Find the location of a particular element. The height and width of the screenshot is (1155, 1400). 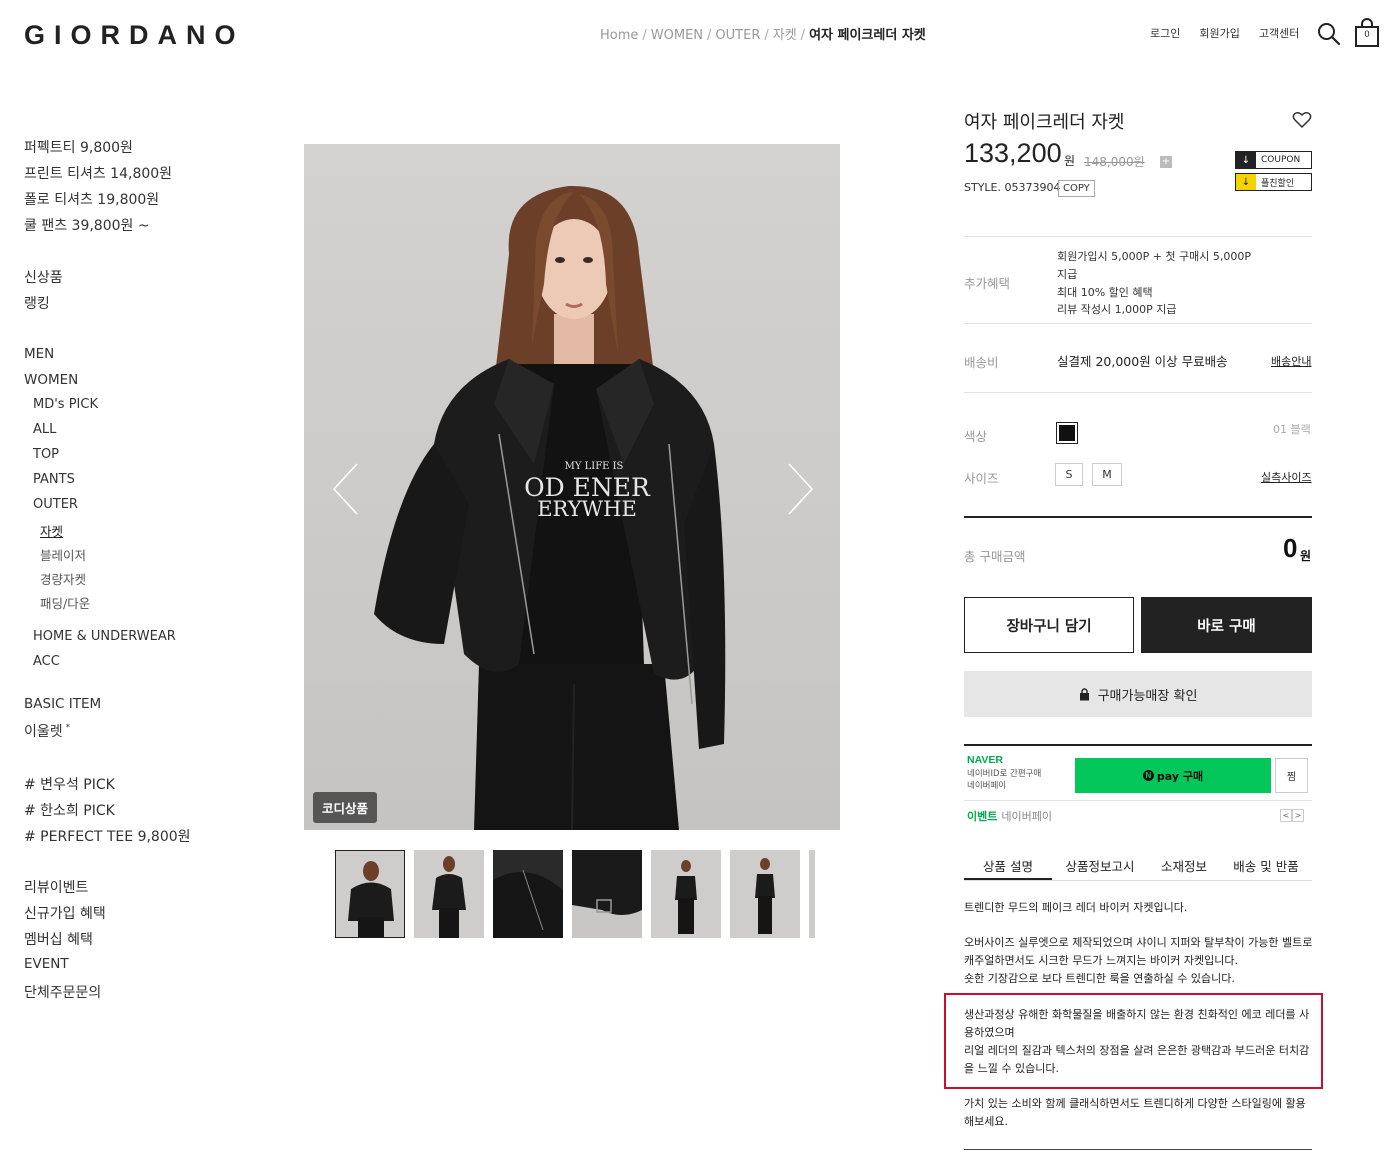

heart-icon is located at coordinates (1302, 120).